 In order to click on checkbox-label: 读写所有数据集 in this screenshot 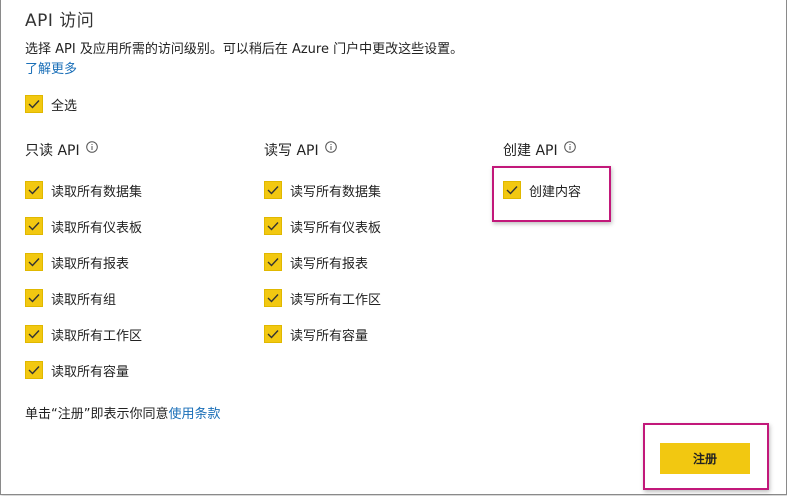, I will do `click(336, 192)`.